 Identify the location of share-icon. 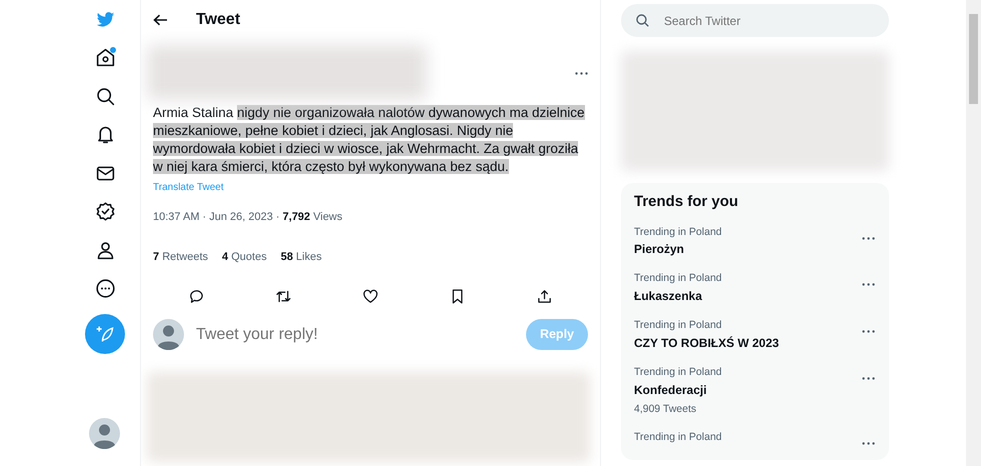
(544, 296).